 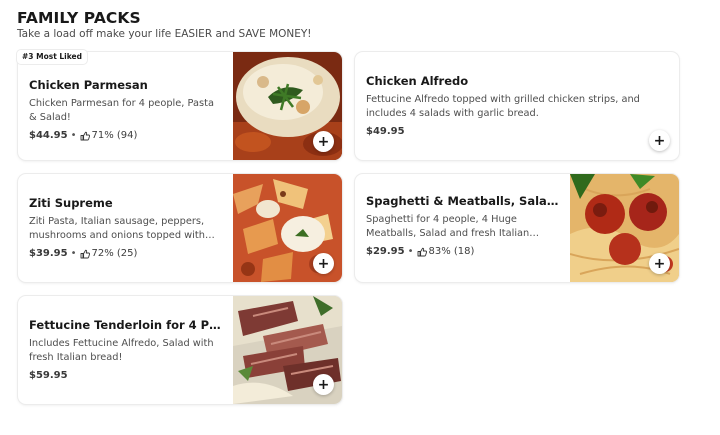 I want to click on item-meta: $59.95, so click(x=125, y=375).